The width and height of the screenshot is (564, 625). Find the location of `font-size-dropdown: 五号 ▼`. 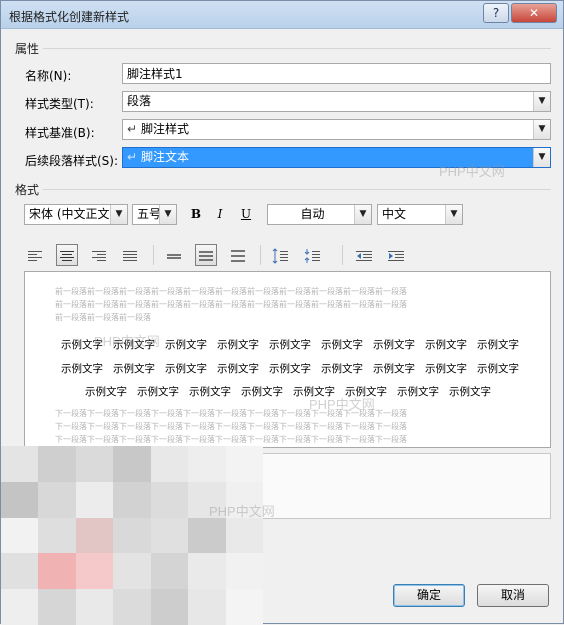

font-size-dropdown: 五号 ▼ is located at coordinates (154, 214).